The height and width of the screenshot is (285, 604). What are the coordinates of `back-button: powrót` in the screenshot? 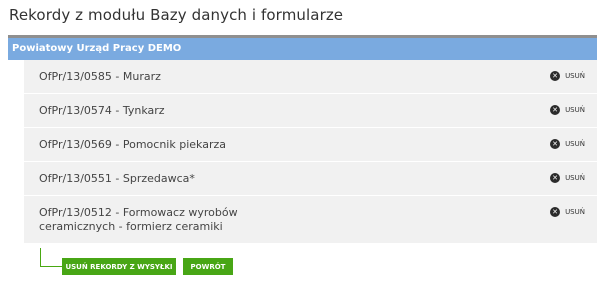 It's located at (208, 266).